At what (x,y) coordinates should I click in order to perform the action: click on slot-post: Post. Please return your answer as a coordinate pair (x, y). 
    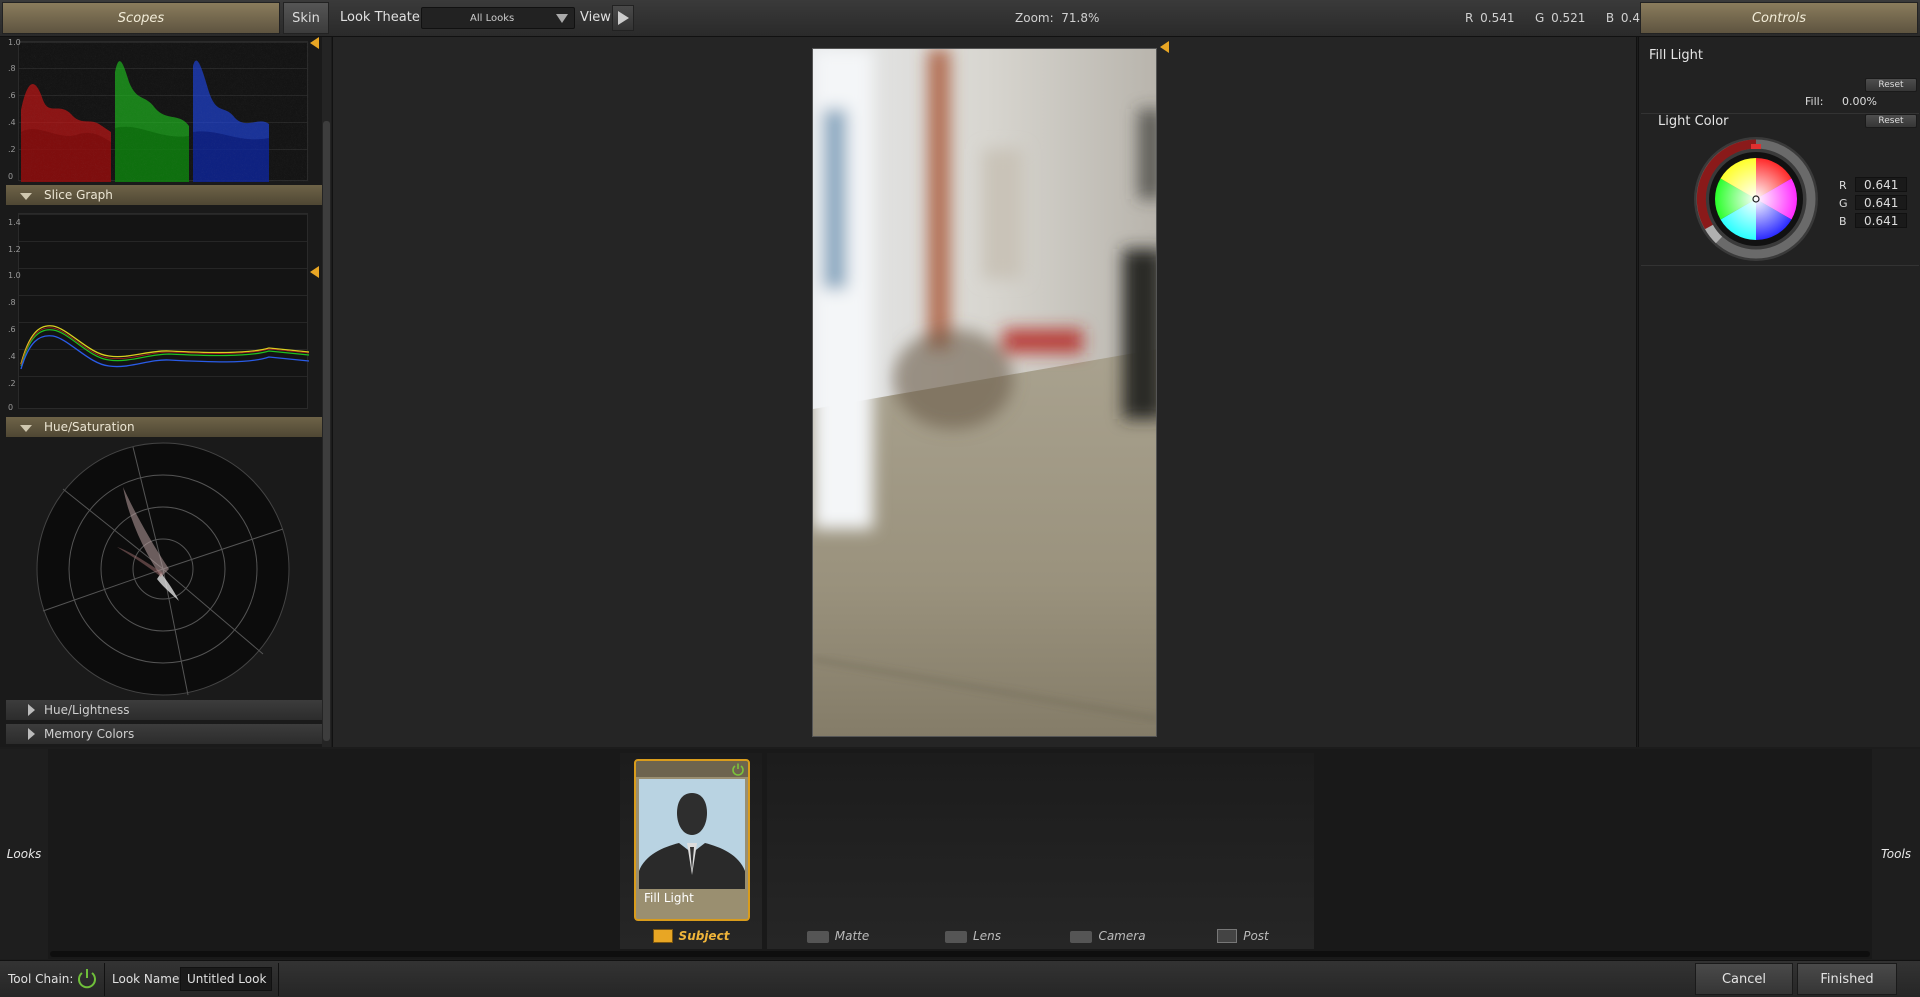
    Looking at the image, I should click on (1243, 851).